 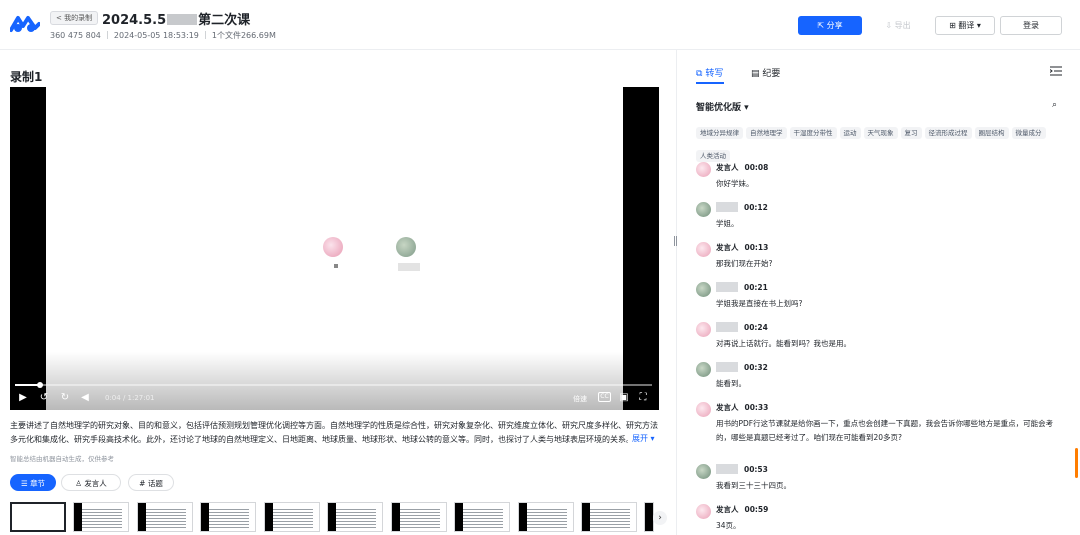 I want to click on ai-disclaimer: 智能总结由机器自动生成，仅供参考, so click(x=62, y=459).